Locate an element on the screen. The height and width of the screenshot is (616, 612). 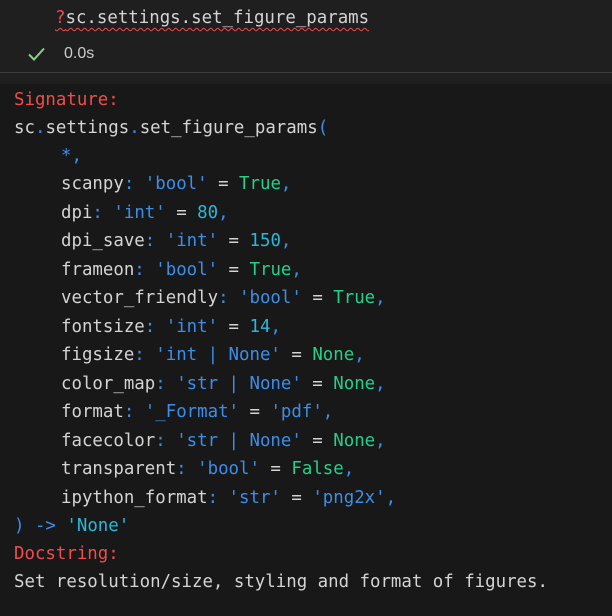
param-name: format is located at coordinates (92, 412).